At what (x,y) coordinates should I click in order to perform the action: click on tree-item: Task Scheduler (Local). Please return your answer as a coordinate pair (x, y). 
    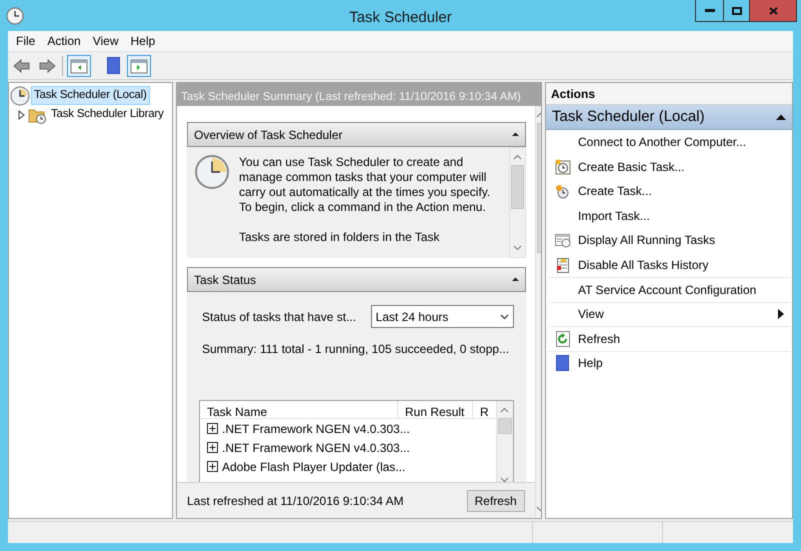
    Looking at the image, I should click on (90, 96).